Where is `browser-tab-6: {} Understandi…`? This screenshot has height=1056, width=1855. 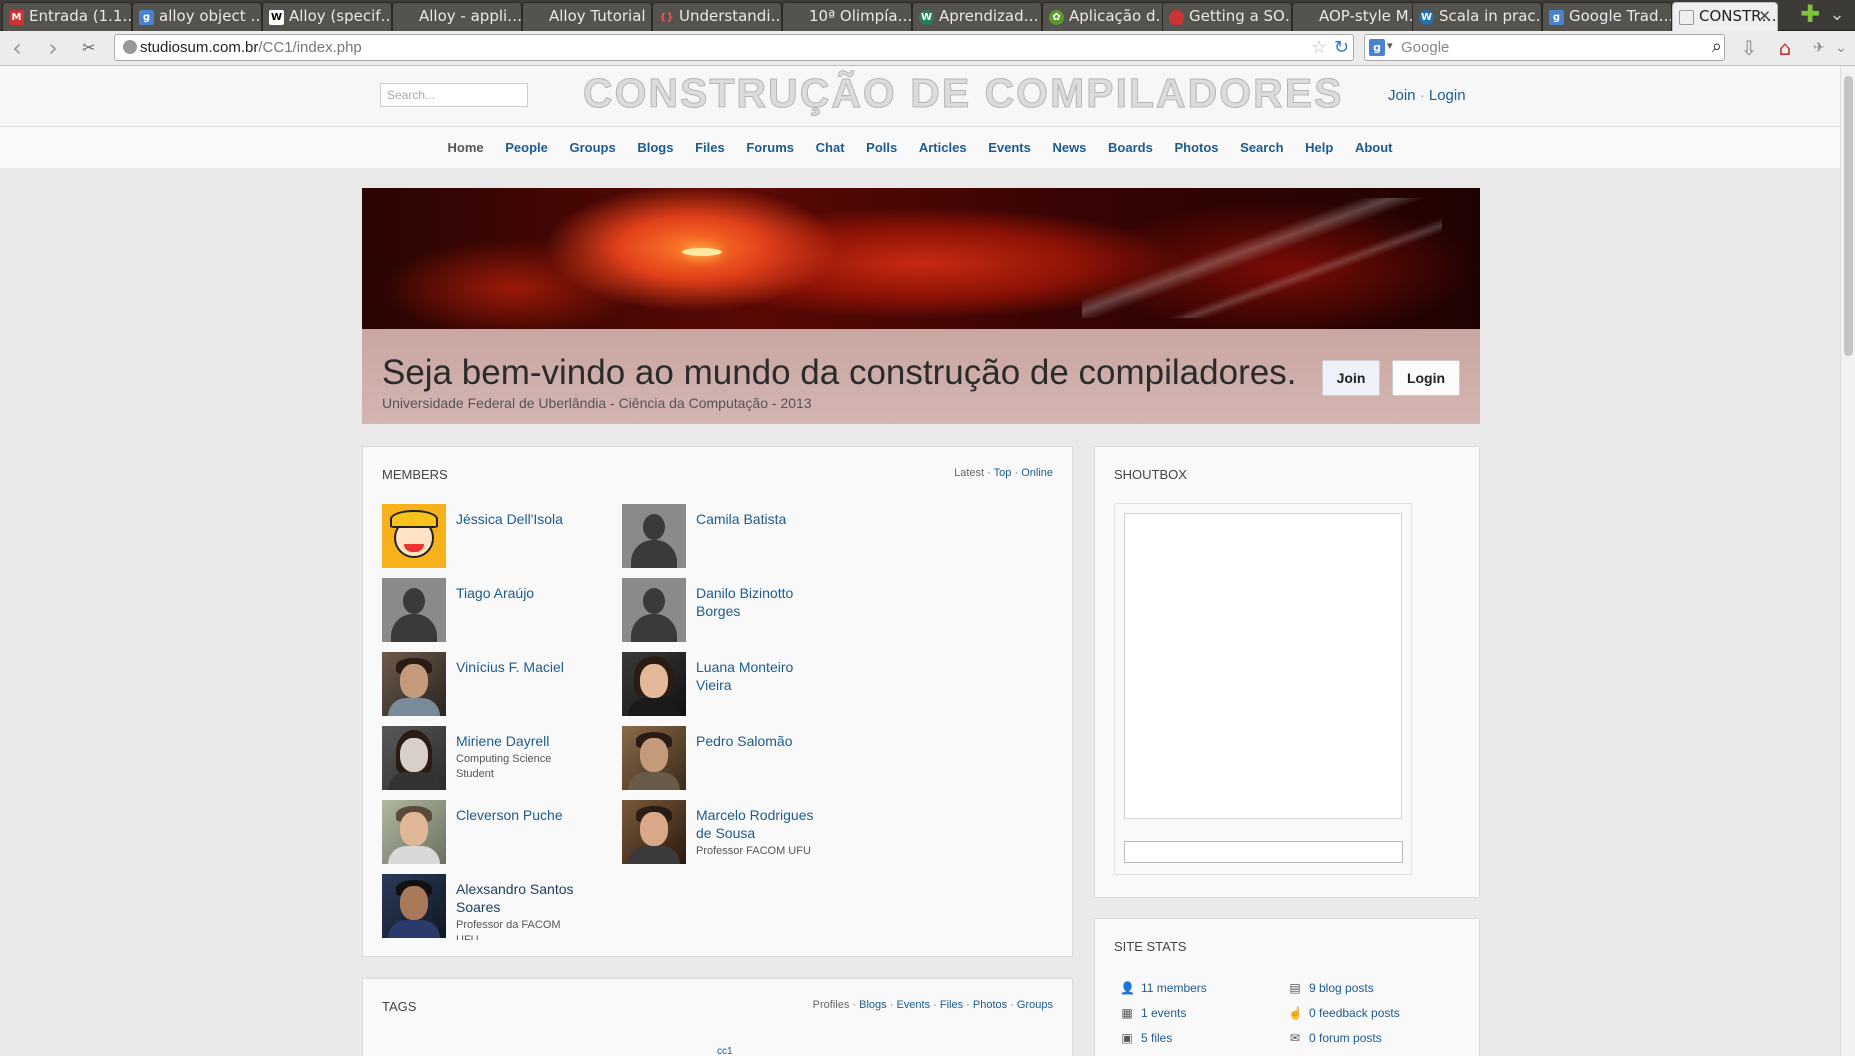
browser-tab-6: {} Understandi… is located at coordinates (717, 16).